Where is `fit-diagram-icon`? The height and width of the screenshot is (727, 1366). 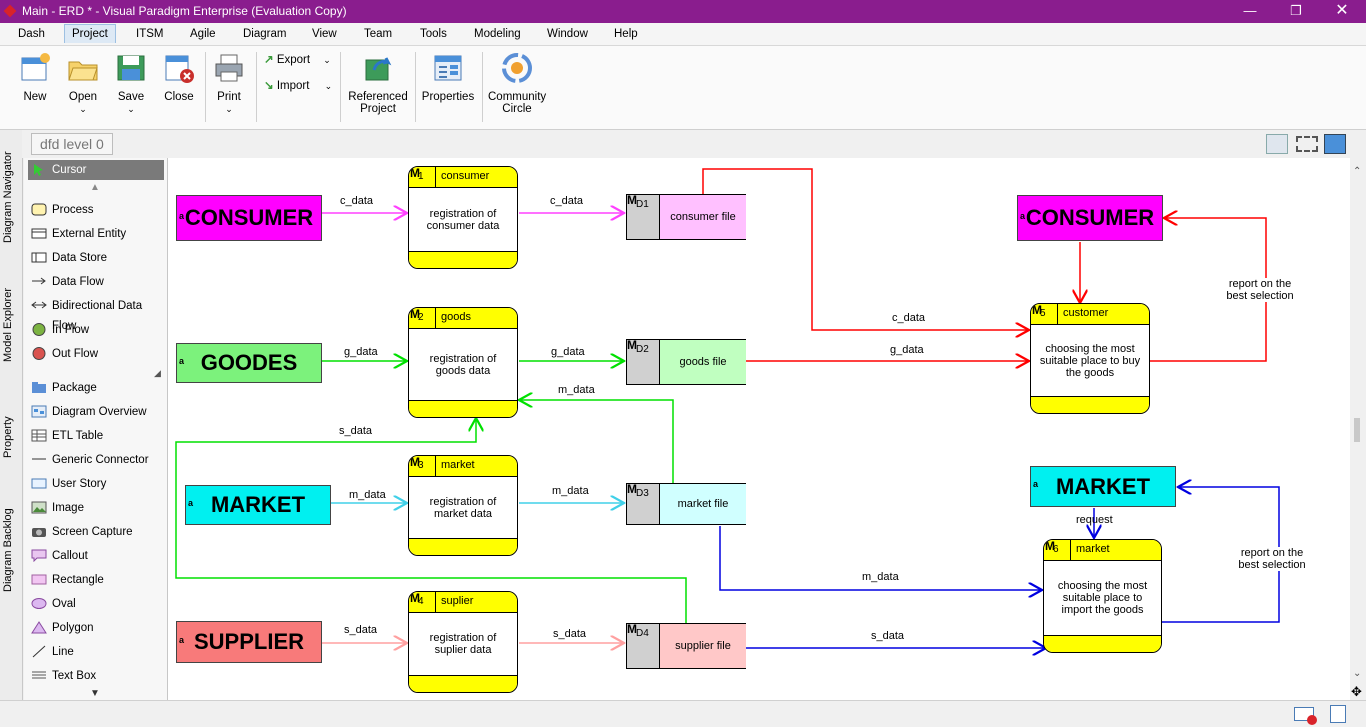
fit-diagram-icon is located at coordinates (1307, 144).